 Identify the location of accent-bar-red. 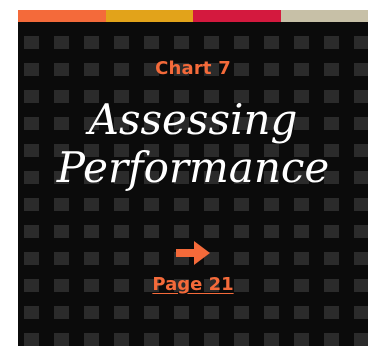
(237, 16).